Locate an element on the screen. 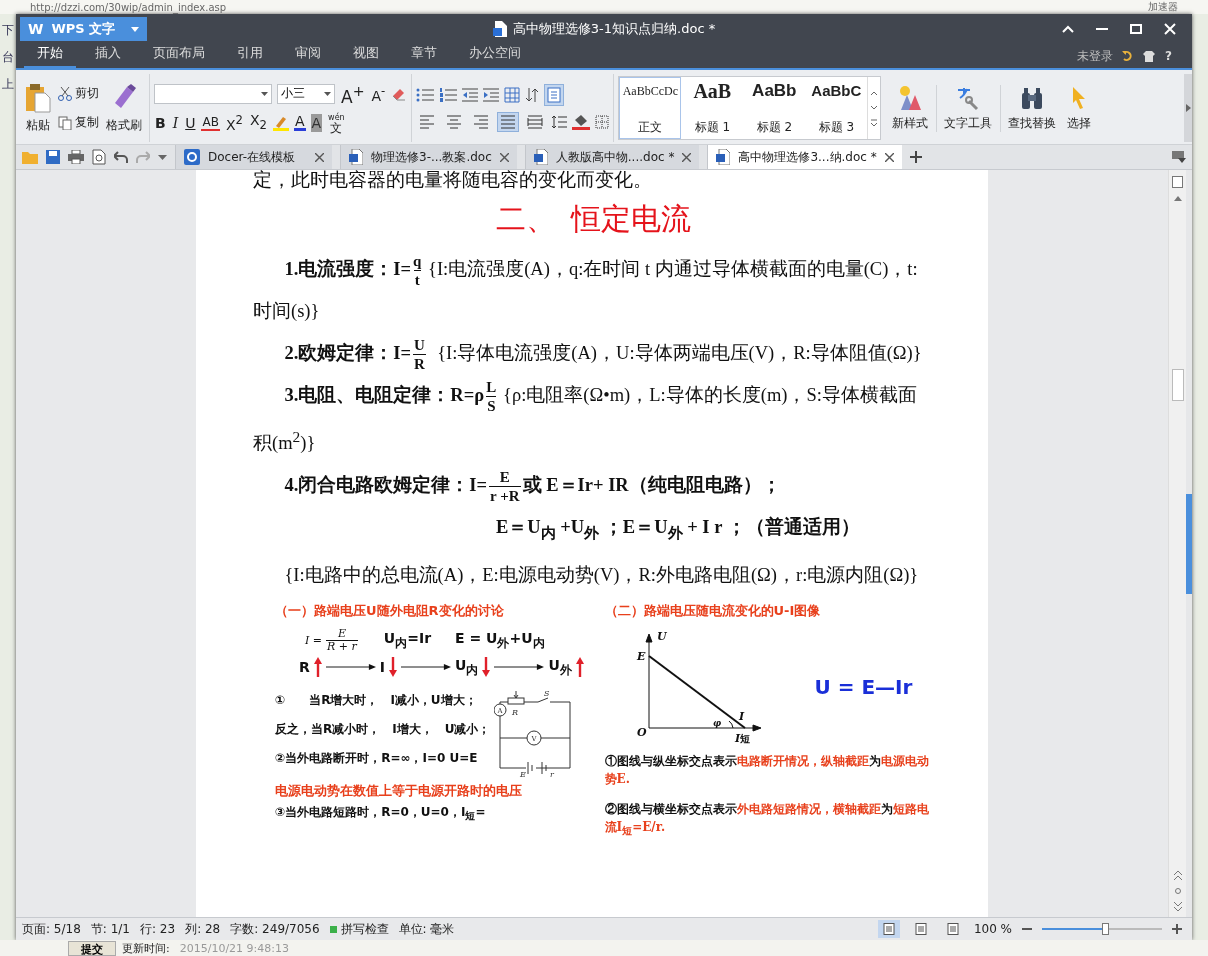 The image size is (1208, 956). menu-tab: 办公空间 is located at coordinates (495, 54).